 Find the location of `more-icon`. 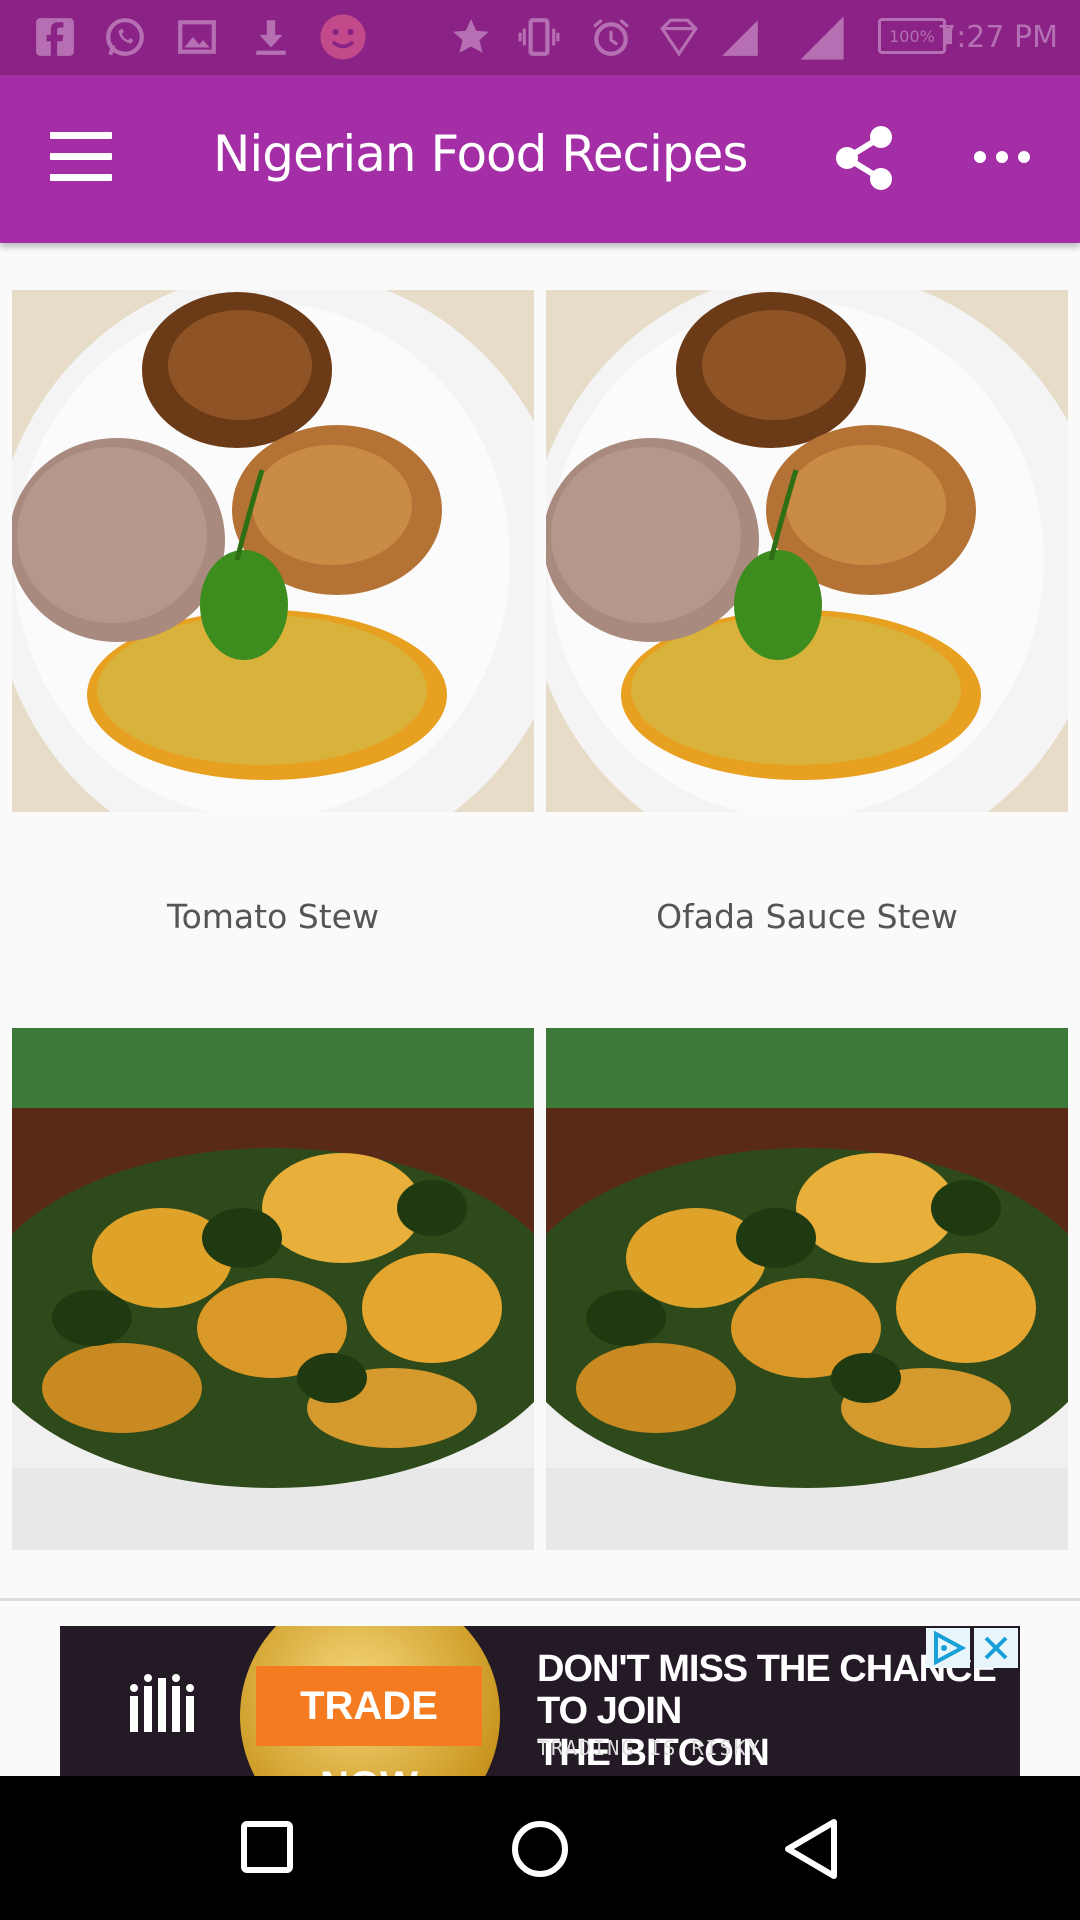

more-icon is located at coordinates (1002, 157).